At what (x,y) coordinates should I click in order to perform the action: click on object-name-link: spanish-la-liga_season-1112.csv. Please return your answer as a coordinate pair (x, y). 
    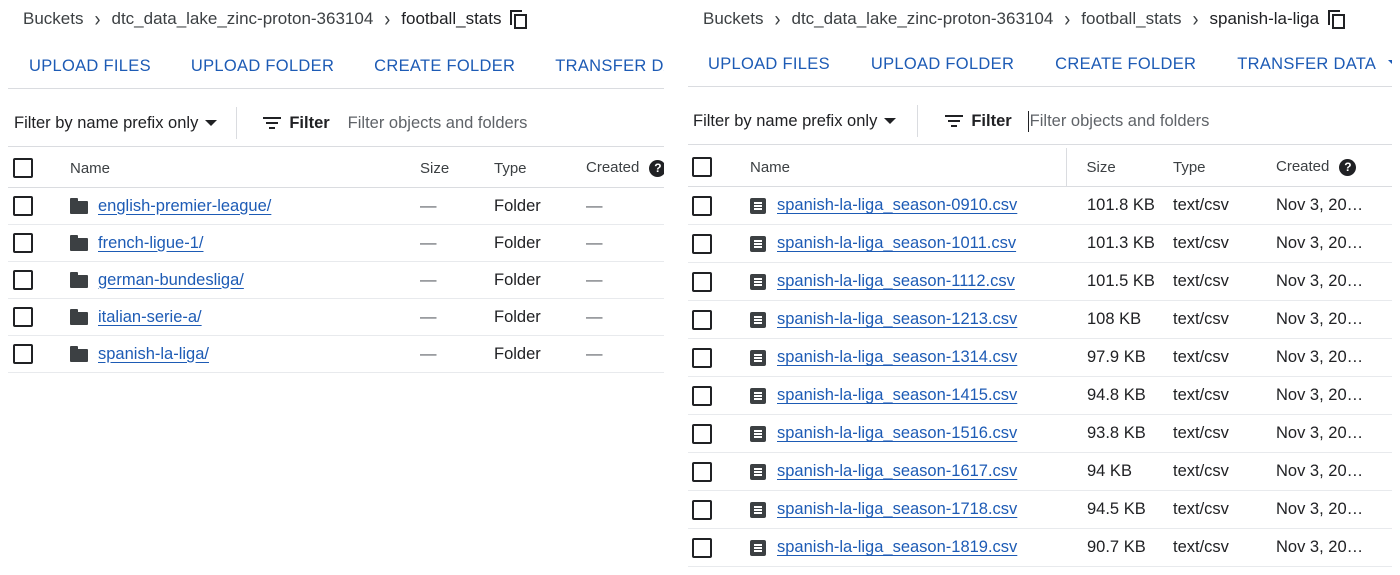
    Looking at the image, I should click on (896, 281).